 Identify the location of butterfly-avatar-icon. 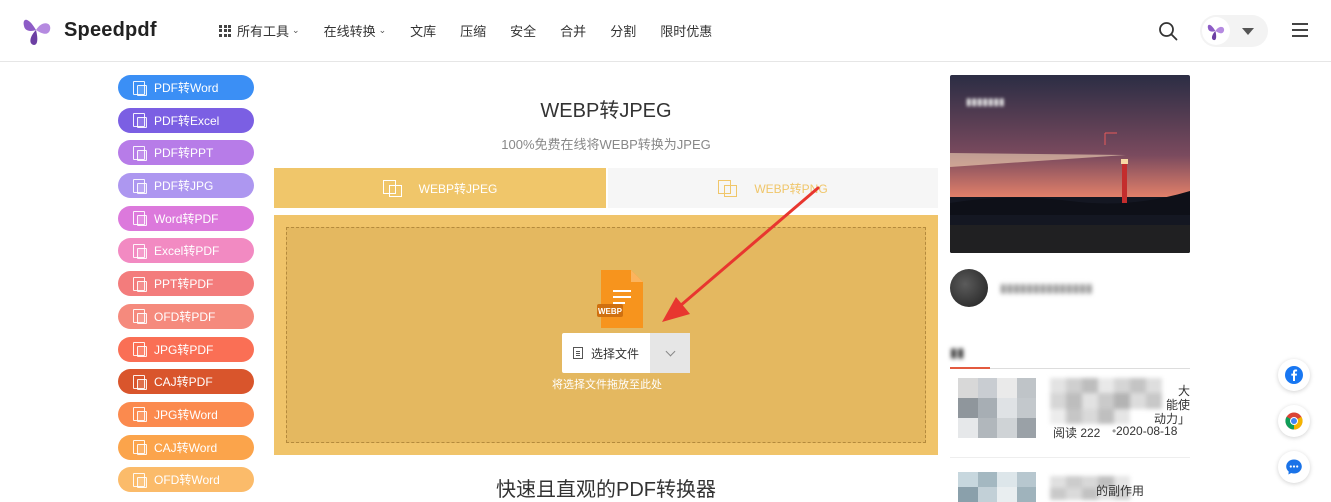
(1216, 32).